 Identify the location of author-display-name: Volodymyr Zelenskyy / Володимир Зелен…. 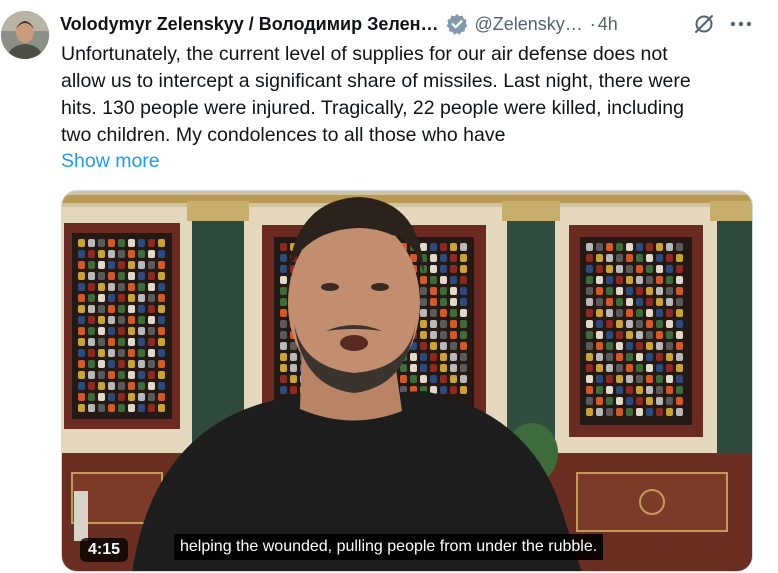
(249, 24).